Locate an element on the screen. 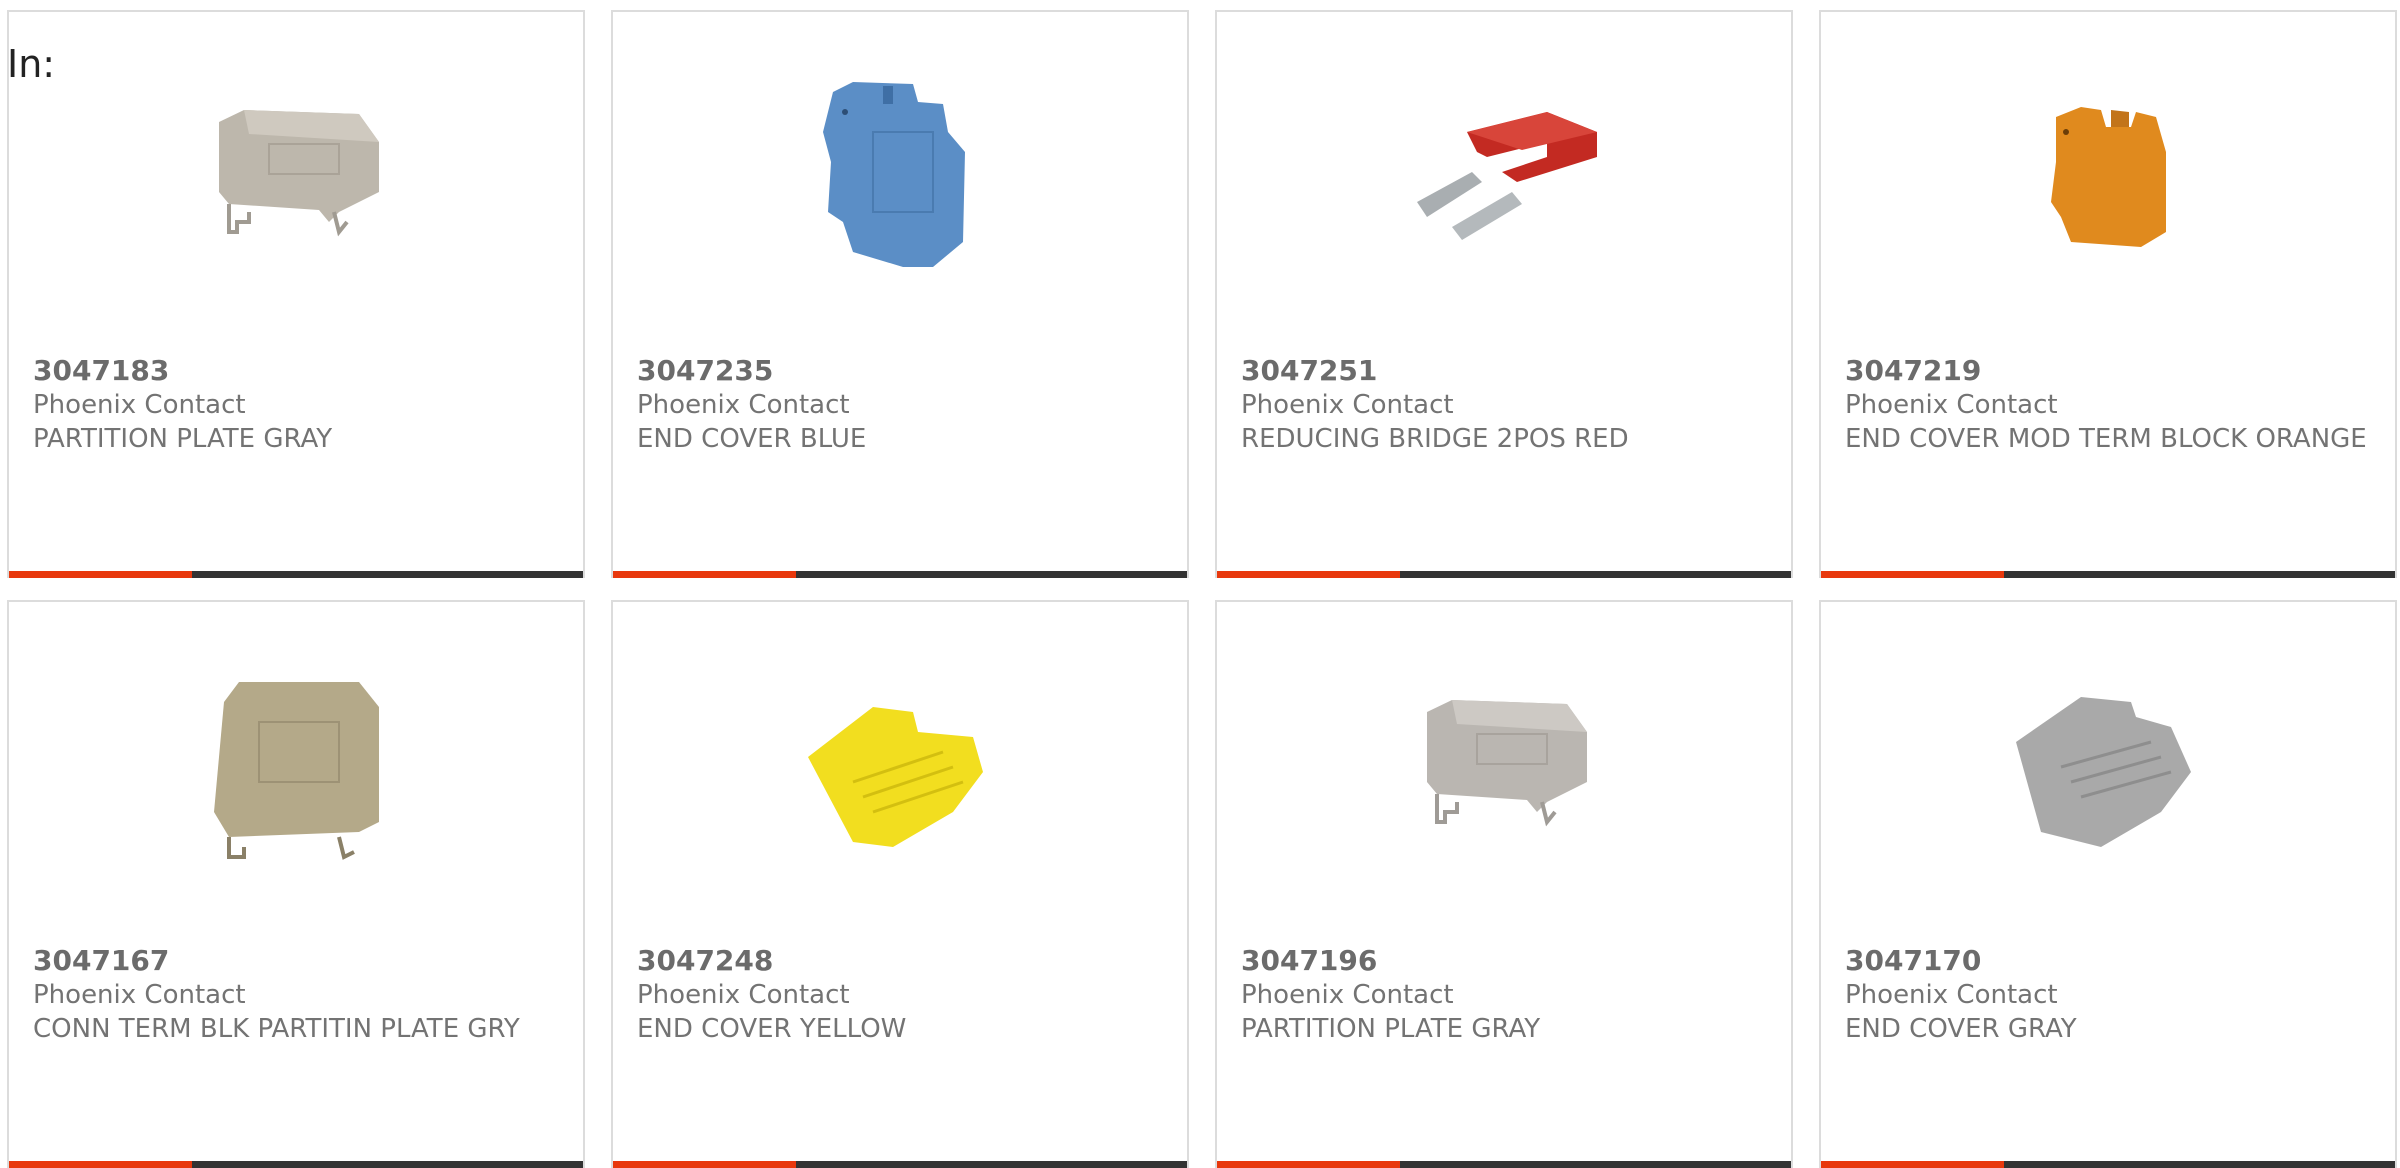 This screenshot has height=1168, width=2400. description: END COVER GRAY is located at coordinates (1961, 1029).